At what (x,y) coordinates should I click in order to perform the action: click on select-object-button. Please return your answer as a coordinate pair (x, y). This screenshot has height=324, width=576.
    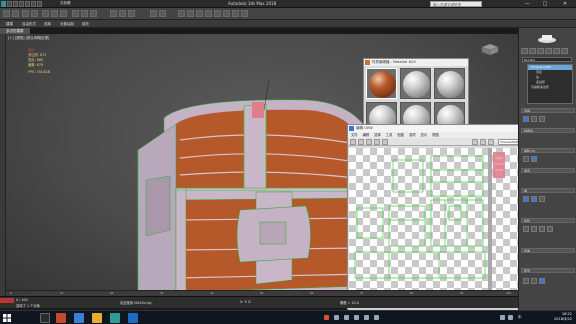
    Looking at the image, I should click on (45, 13).